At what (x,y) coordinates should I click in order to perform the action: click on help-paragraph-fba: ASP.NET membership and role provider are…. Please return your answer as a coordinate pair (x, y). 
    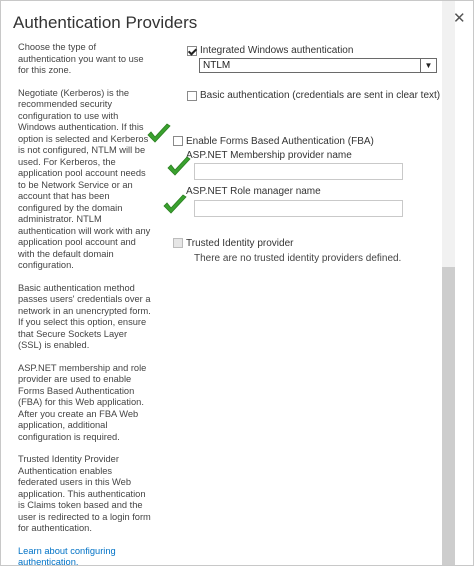
    Looking at the image, I should click on (82, 402).